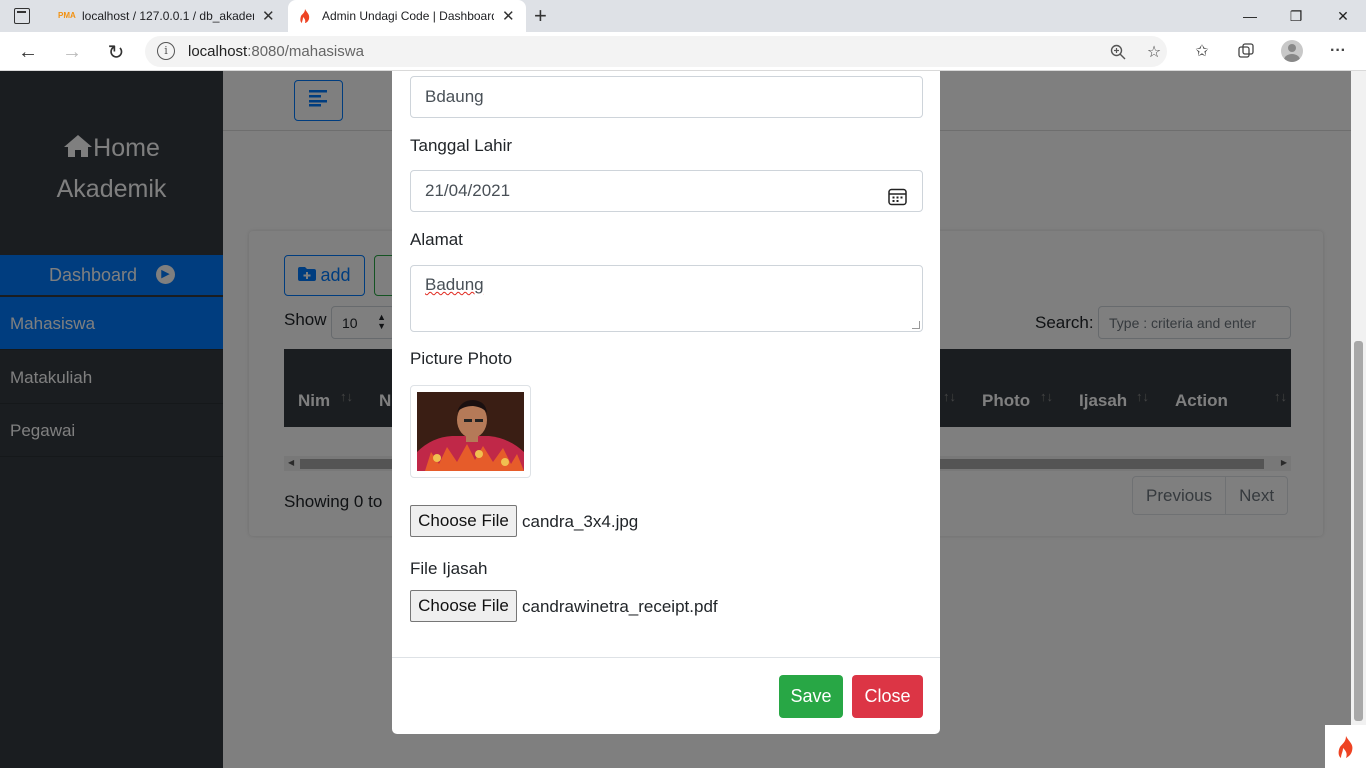 Image resolution: width=1366 pixels, height=768 pixels. Describe the element at coordinates (72, 52) in the screenshot. I see `forward-button: →` at that location.